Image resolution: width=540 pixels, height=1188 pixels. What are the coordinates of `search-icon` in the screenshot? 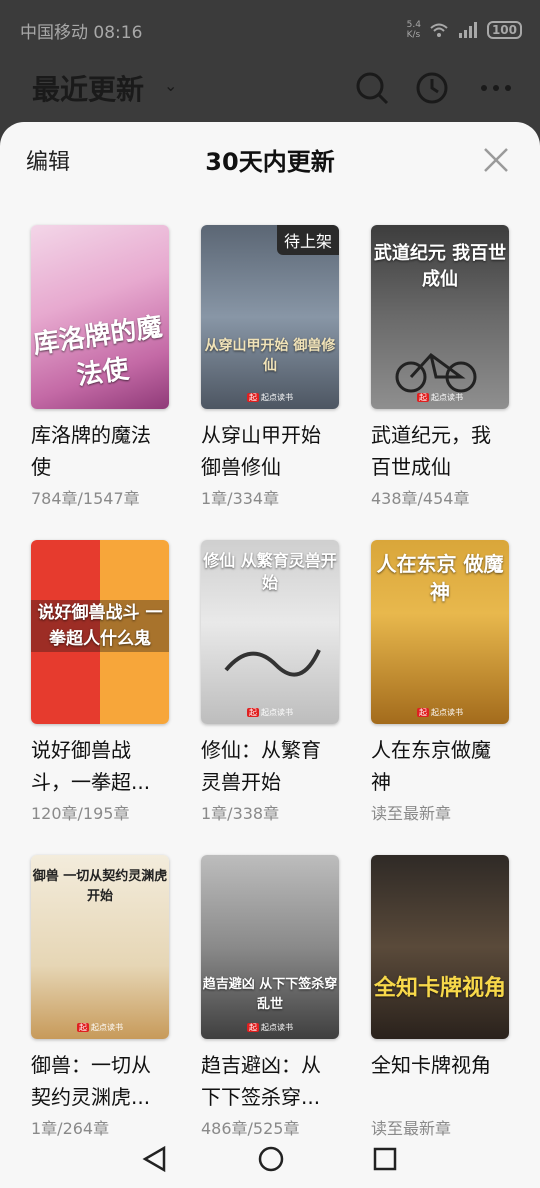 It's located at (372, 88).